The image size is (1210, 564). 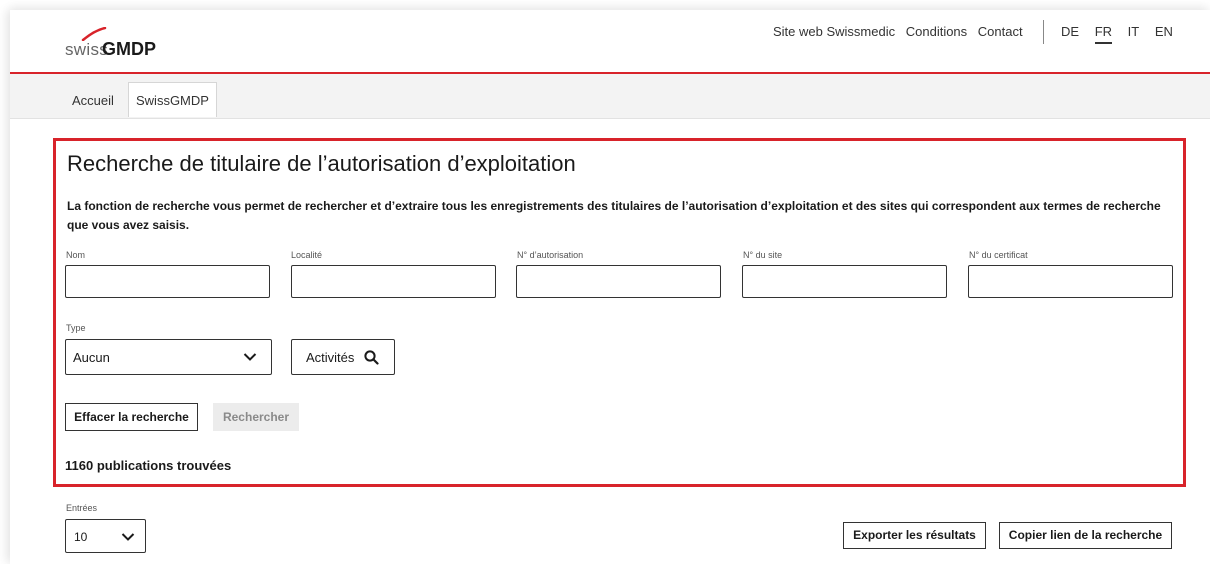 I want to click on type-select: Aucun, so click(x=168, y=357).